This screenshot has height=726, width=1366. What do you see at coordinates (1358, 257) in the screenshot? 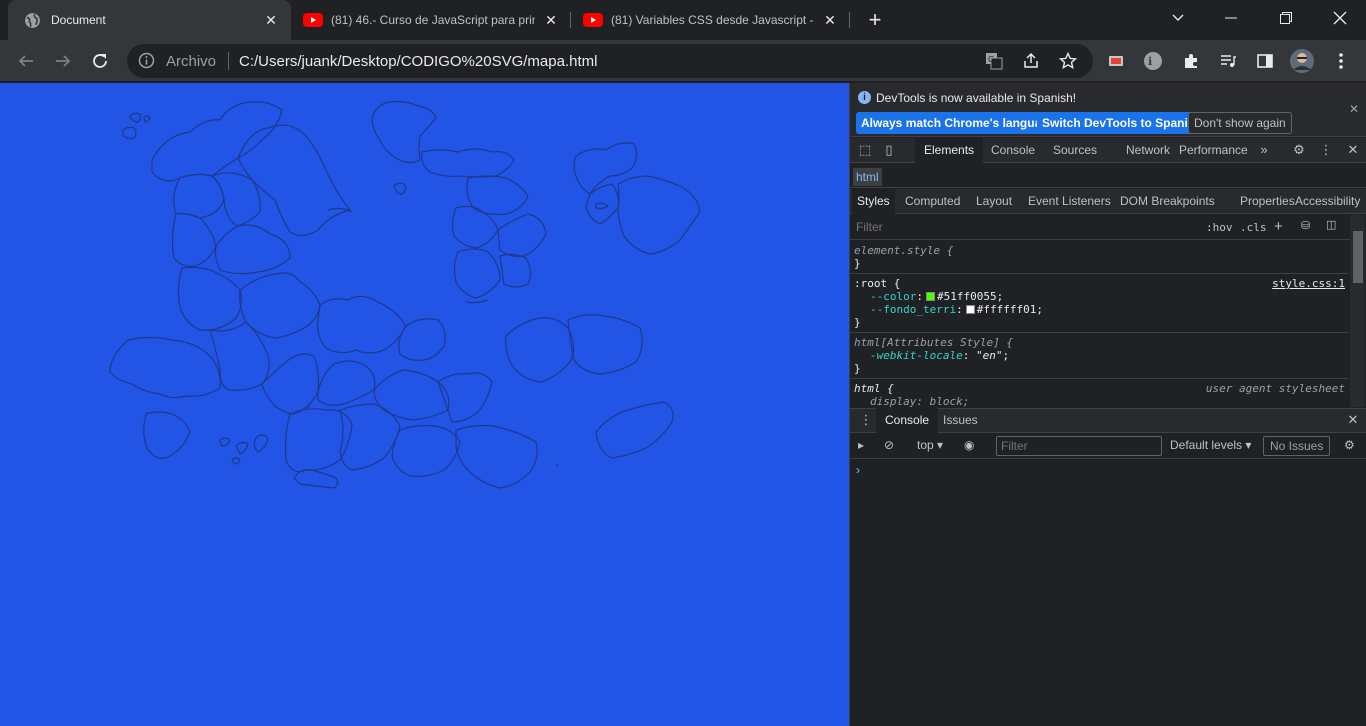
I see `scrollbar-thumb` at bounding box center [1358, 257].